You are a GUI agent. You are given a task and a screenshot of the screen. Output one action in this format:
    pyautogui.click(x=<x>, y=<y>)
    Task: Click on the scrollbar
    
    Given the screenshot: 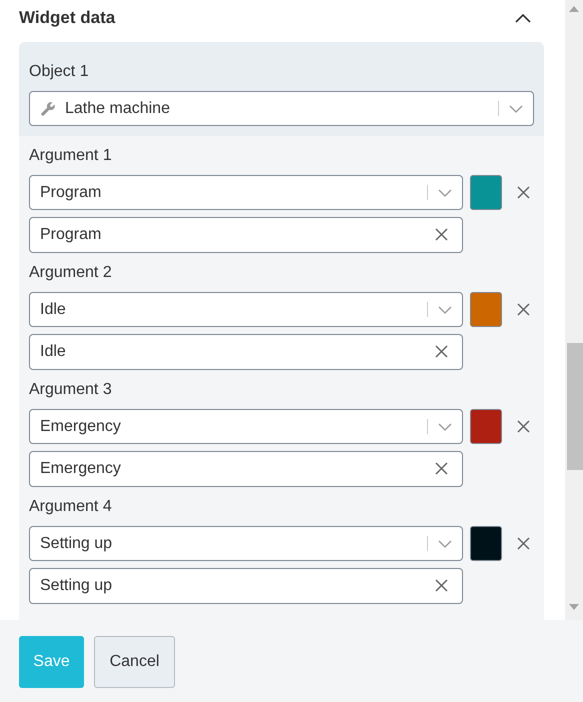 What is the action you would take?
    pyautogui.click(x=574, y=310)
    